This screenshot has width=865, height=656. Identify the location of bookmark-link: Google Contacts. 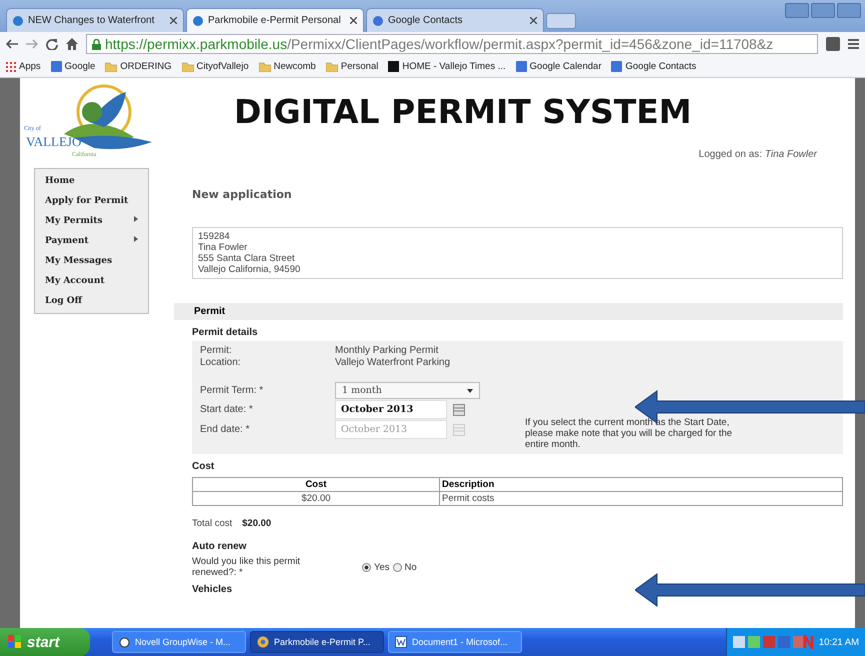
(660, 66).